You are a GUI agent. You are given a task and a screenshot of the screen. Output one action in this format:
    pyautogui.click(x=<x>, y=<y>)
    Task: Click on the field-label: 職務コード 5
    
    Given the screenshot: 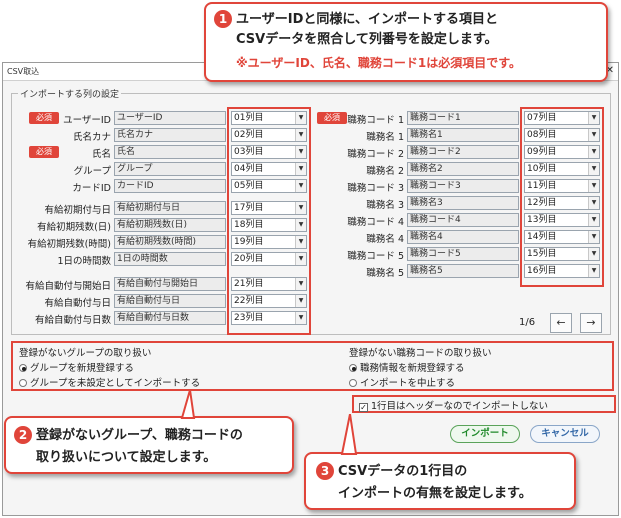 What is the action you would take?
    pyautogui.click(x=375, y=256)
    